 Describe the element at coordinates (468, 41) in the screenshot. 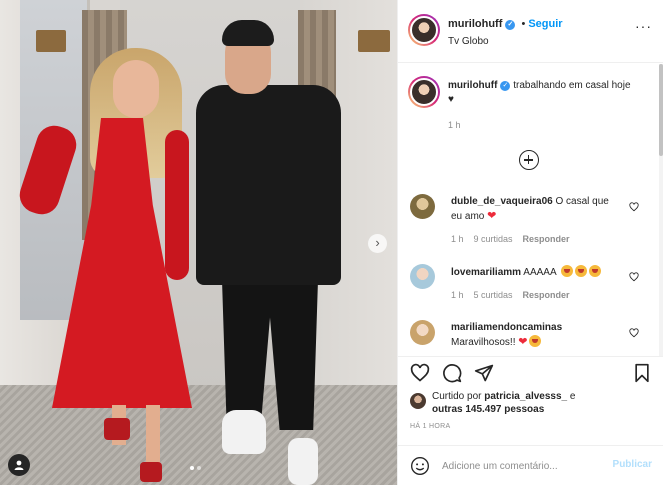

I see `post-location: Tv Globo` at that location.